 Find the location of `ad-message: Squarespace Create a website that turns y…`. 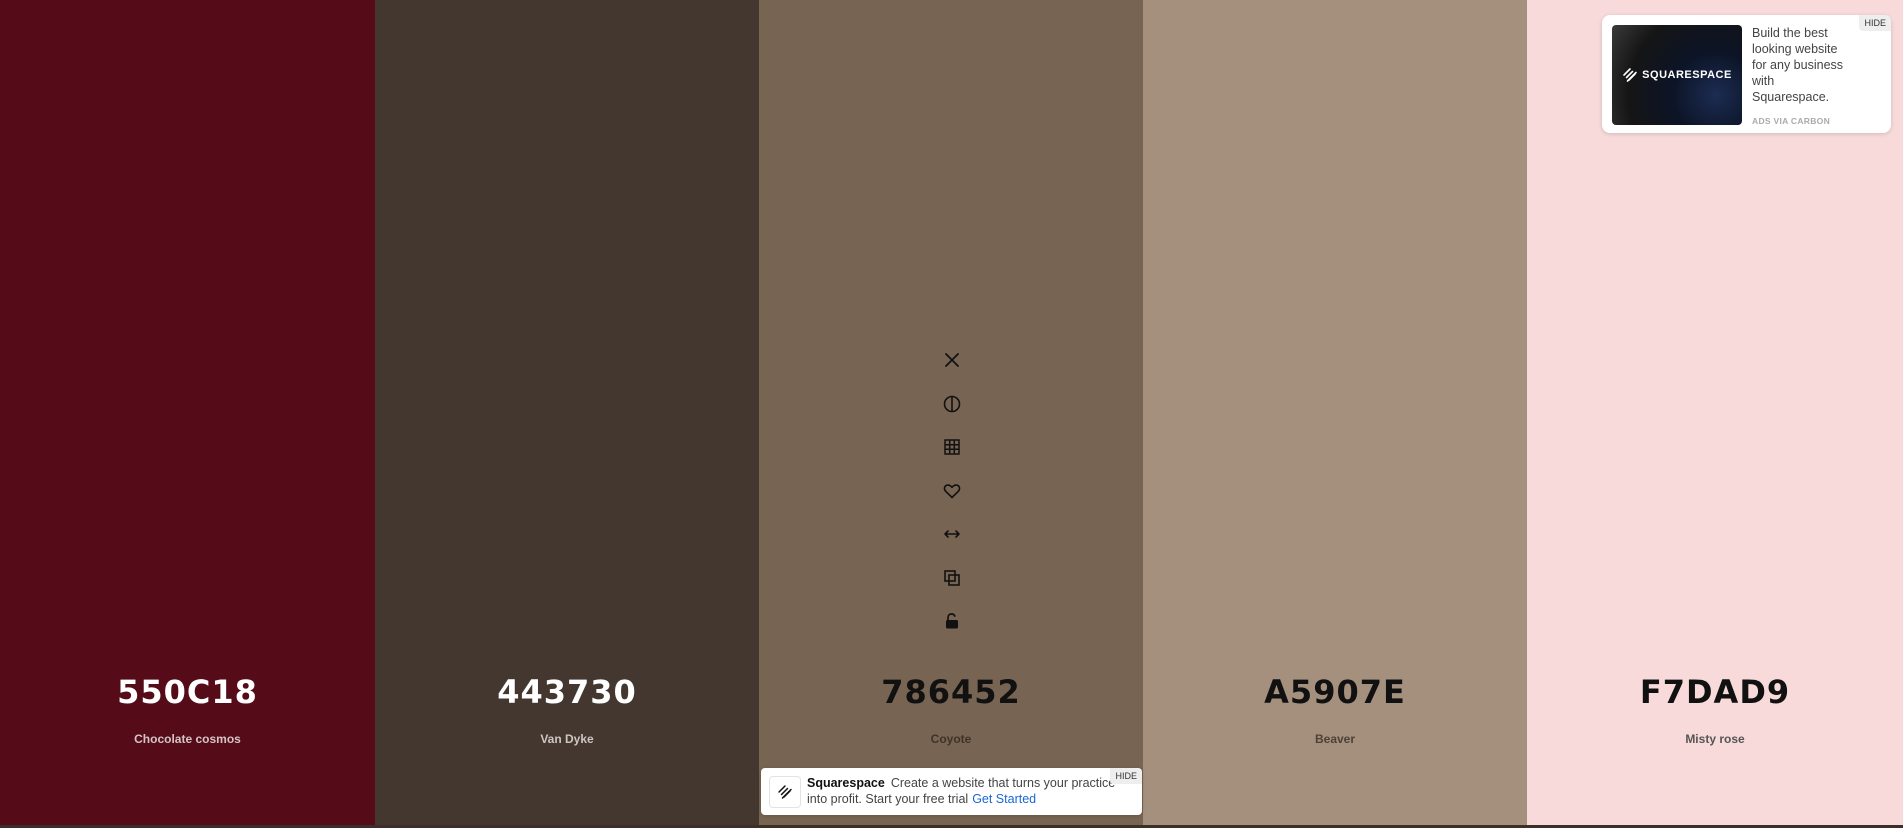

ad-message: Squarespace Create a website that turns y… is located at coordinates (967, 791).